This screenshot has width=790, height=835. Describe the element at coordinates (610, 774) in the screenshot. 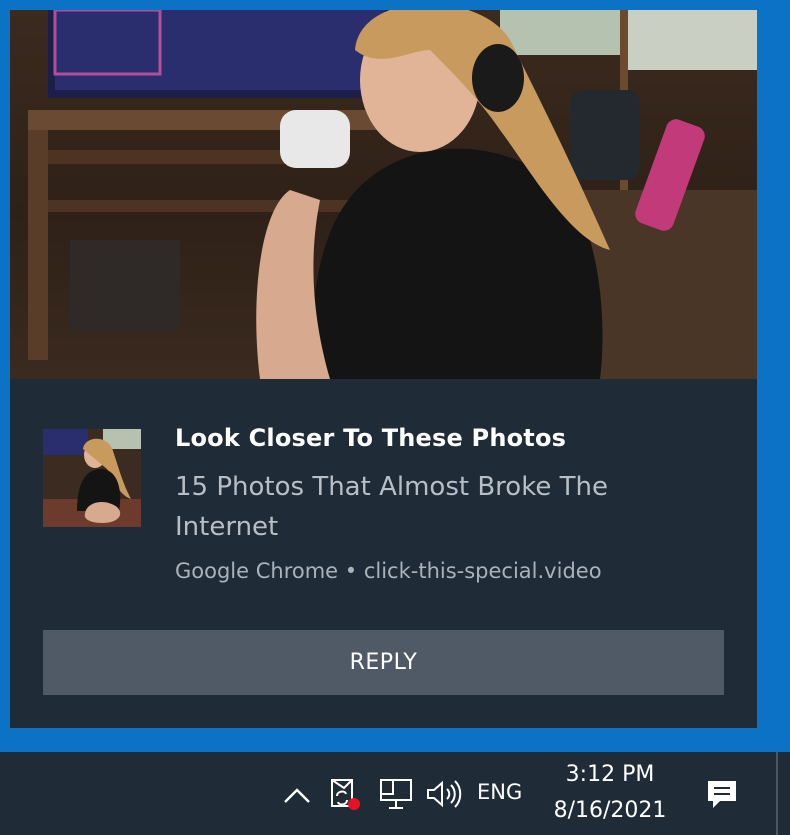

I see `clock-time: 3:12 PM` at that location.